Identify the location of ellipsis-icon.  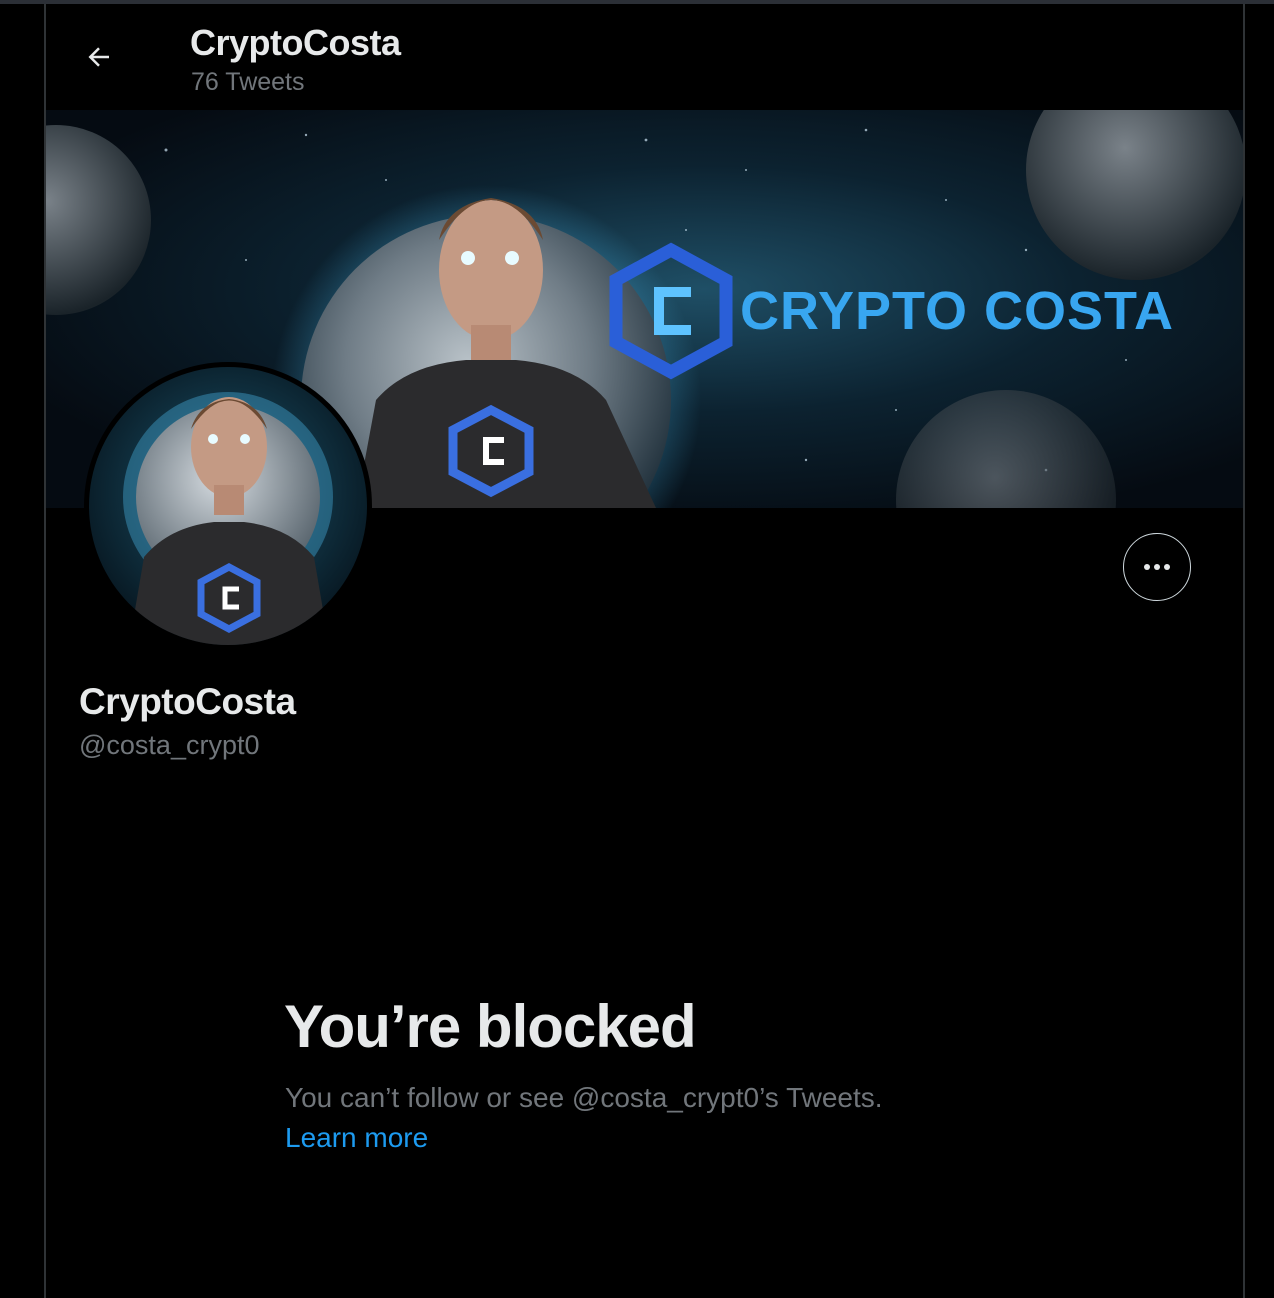
(1157, 567).